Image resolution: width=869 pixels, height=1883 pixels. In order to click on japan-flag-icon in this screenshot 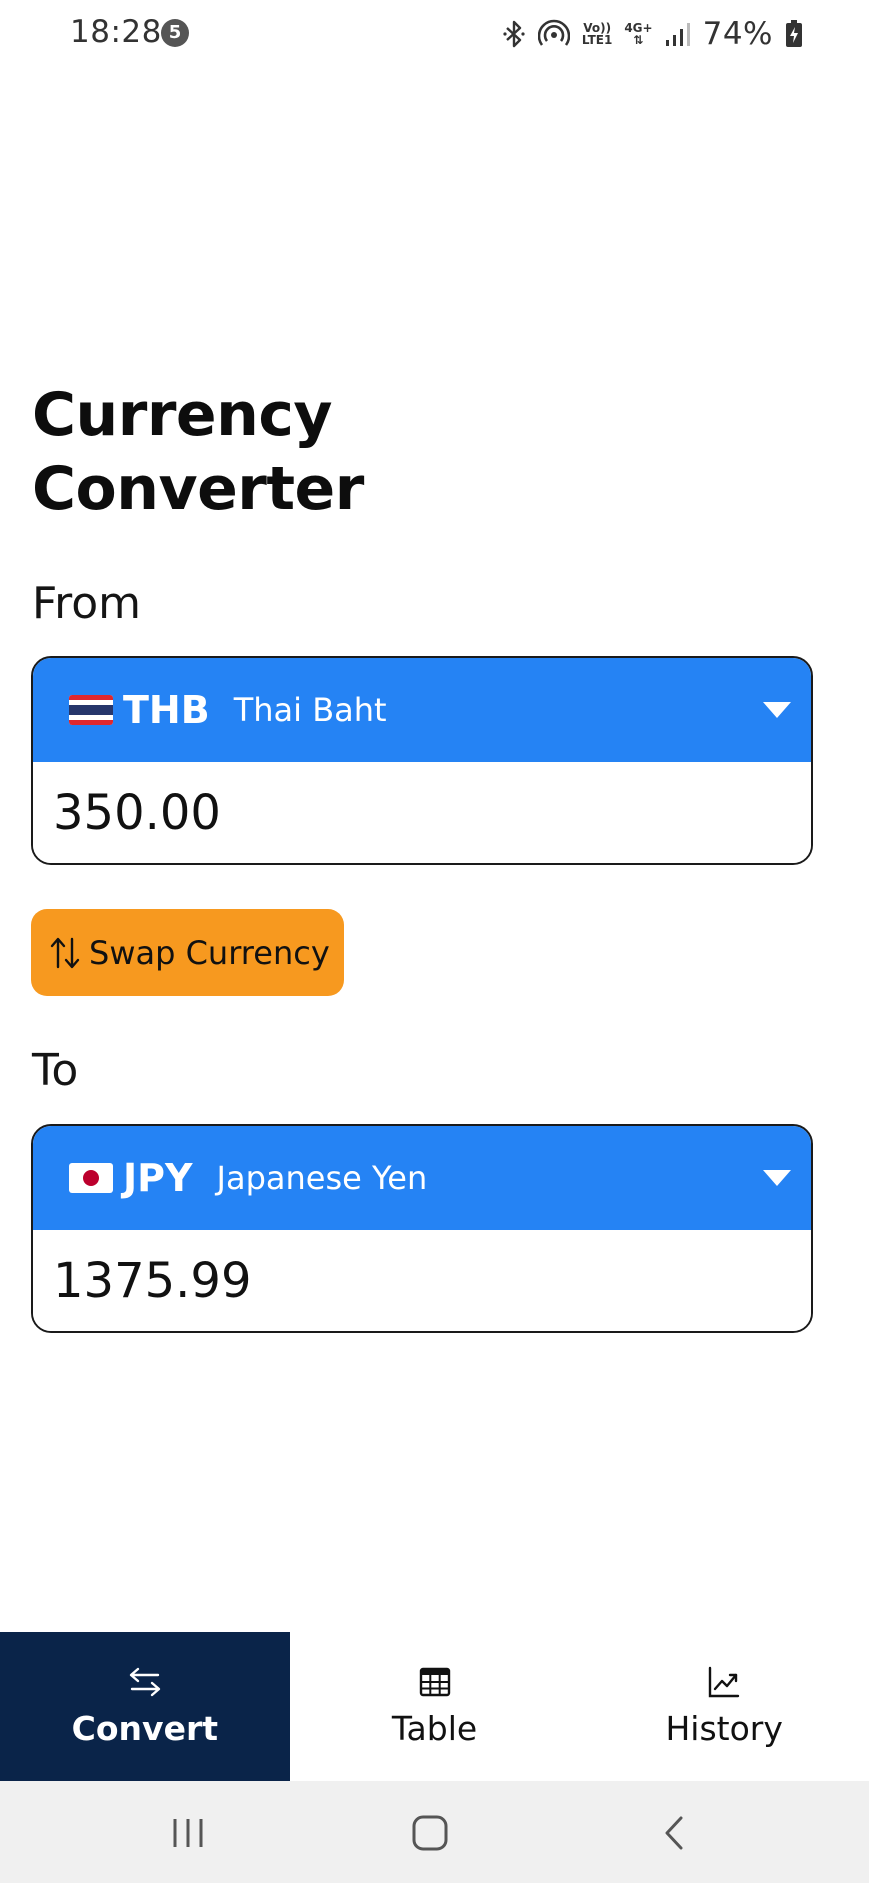, I will do `click(91, 1178)`.